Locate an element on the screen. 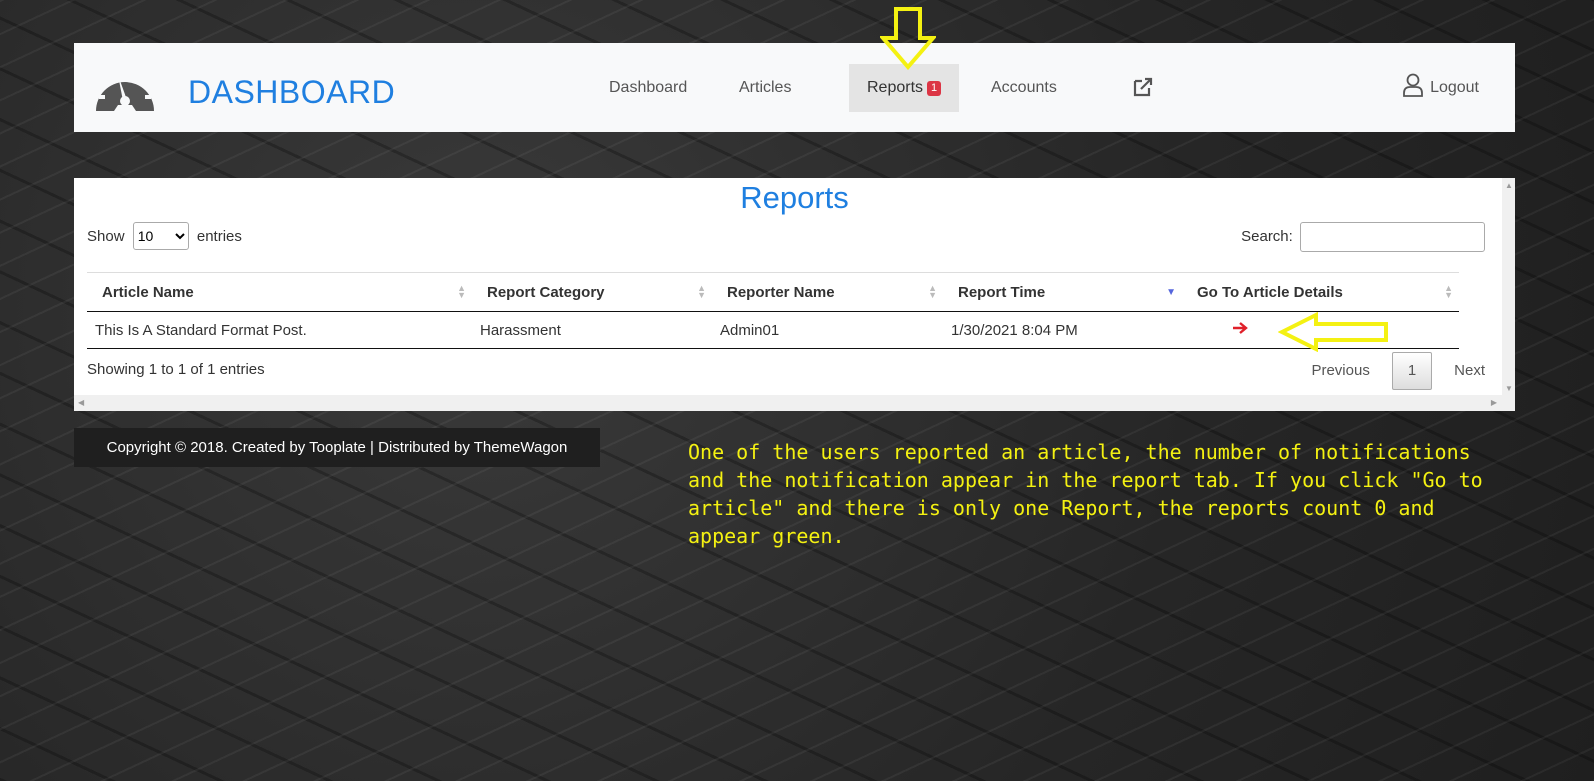 Image resolution: width=1594 pixels, height=781 pixels. cell-reporter: Admin01 is located at coordinates (827, 330).